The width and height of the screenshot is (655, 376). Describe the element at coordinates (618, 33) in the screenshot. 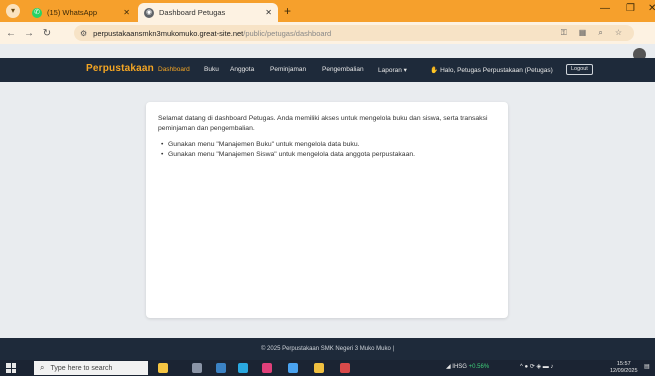

I see `bookmark-star-icon: ☆` at that location.